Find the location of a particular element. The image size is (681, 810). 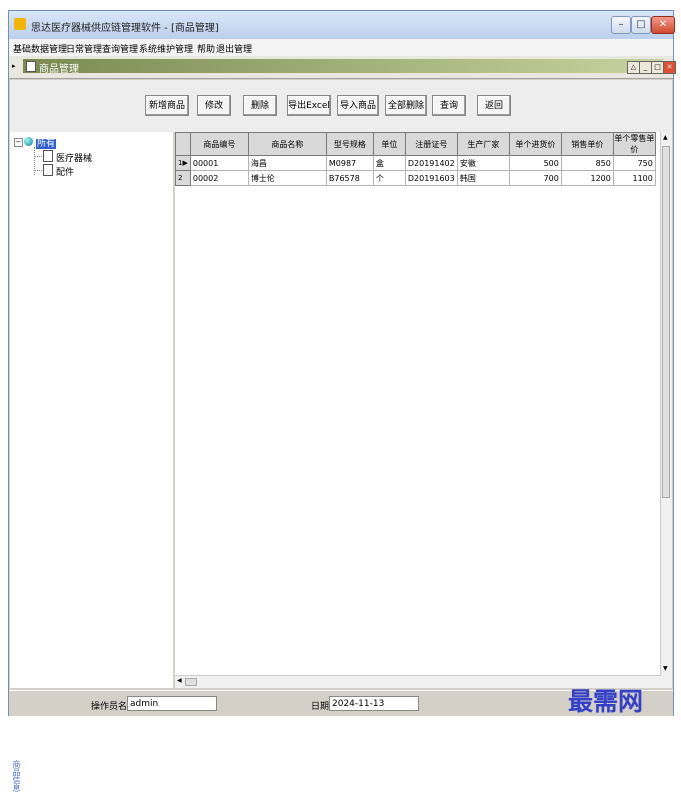

cell-id: 00001 is located at coordinates (219, 163).